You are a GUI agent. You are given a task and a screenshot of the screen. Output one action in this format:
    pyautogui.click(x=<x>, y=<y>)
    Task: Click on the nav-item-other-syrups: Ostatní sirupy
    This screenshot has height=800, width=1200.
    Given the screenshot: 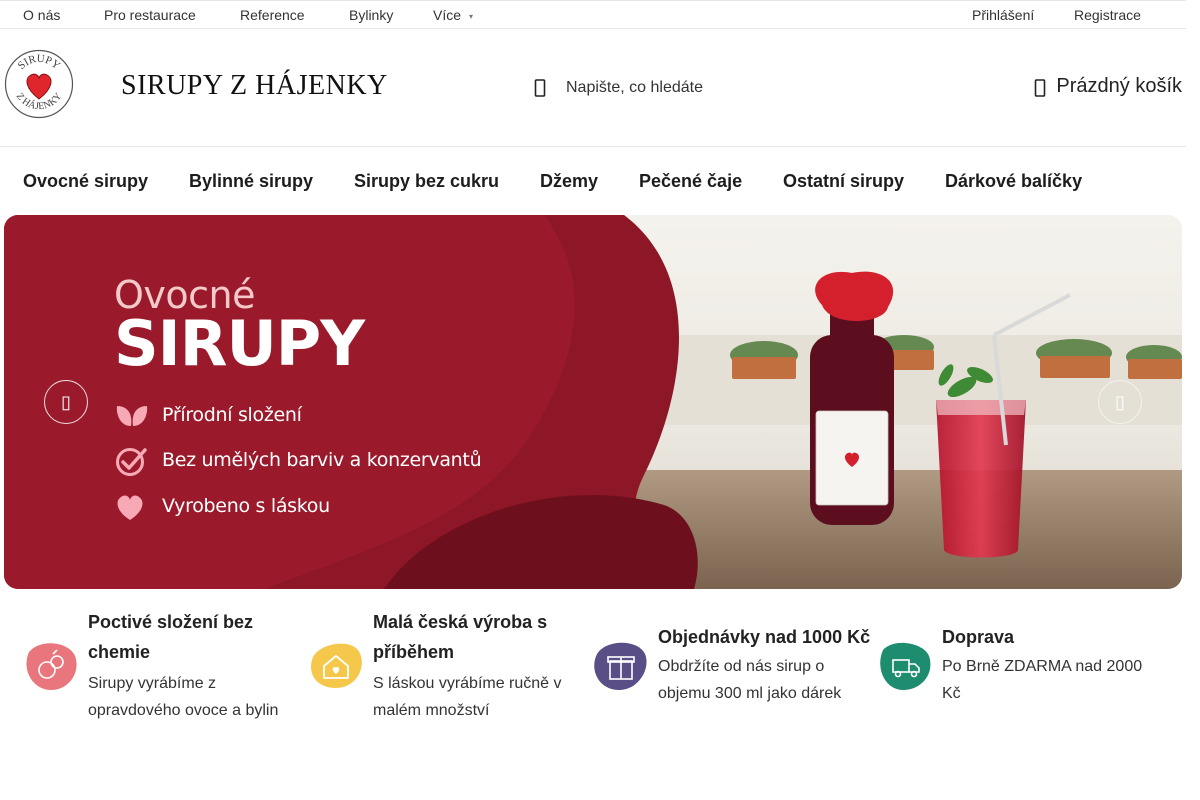 What is the action you would take?
    pyautogui.click(x=843, y=181)
    